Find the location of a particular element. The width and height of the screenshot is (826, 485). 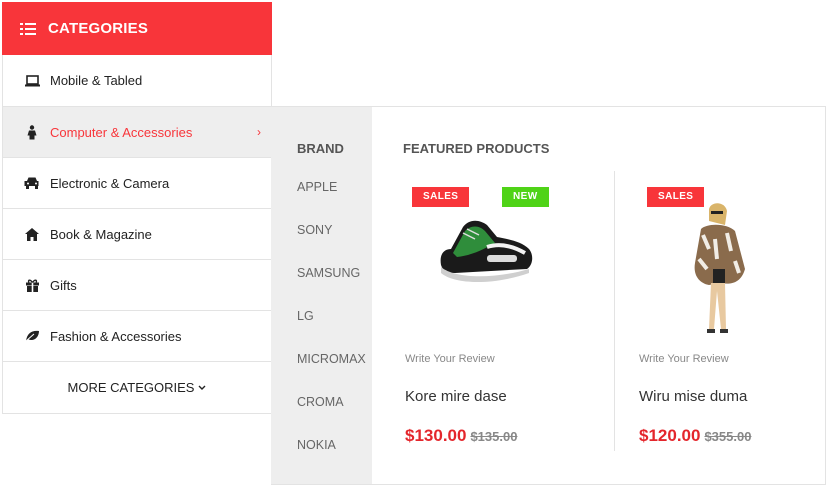

chevron-down-icon is located at coordinates (202, 388).